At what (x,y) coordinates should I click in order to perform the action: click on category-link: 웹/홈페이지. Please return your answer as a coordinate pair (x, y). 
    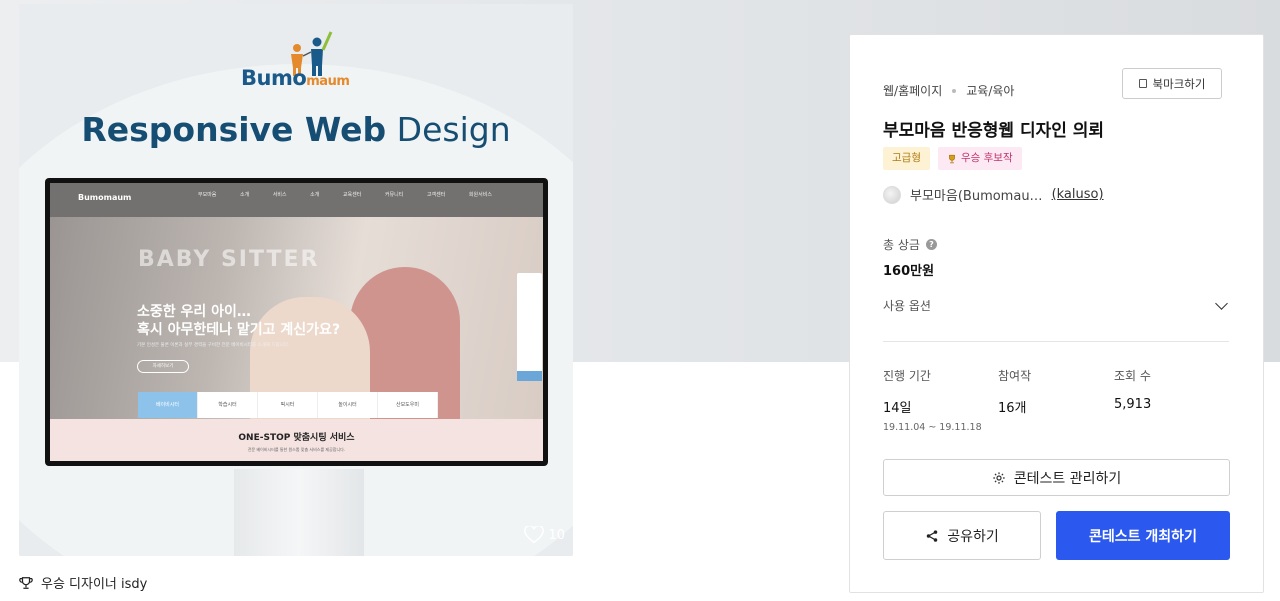
    Looking at the image, I should click on (912, 90).